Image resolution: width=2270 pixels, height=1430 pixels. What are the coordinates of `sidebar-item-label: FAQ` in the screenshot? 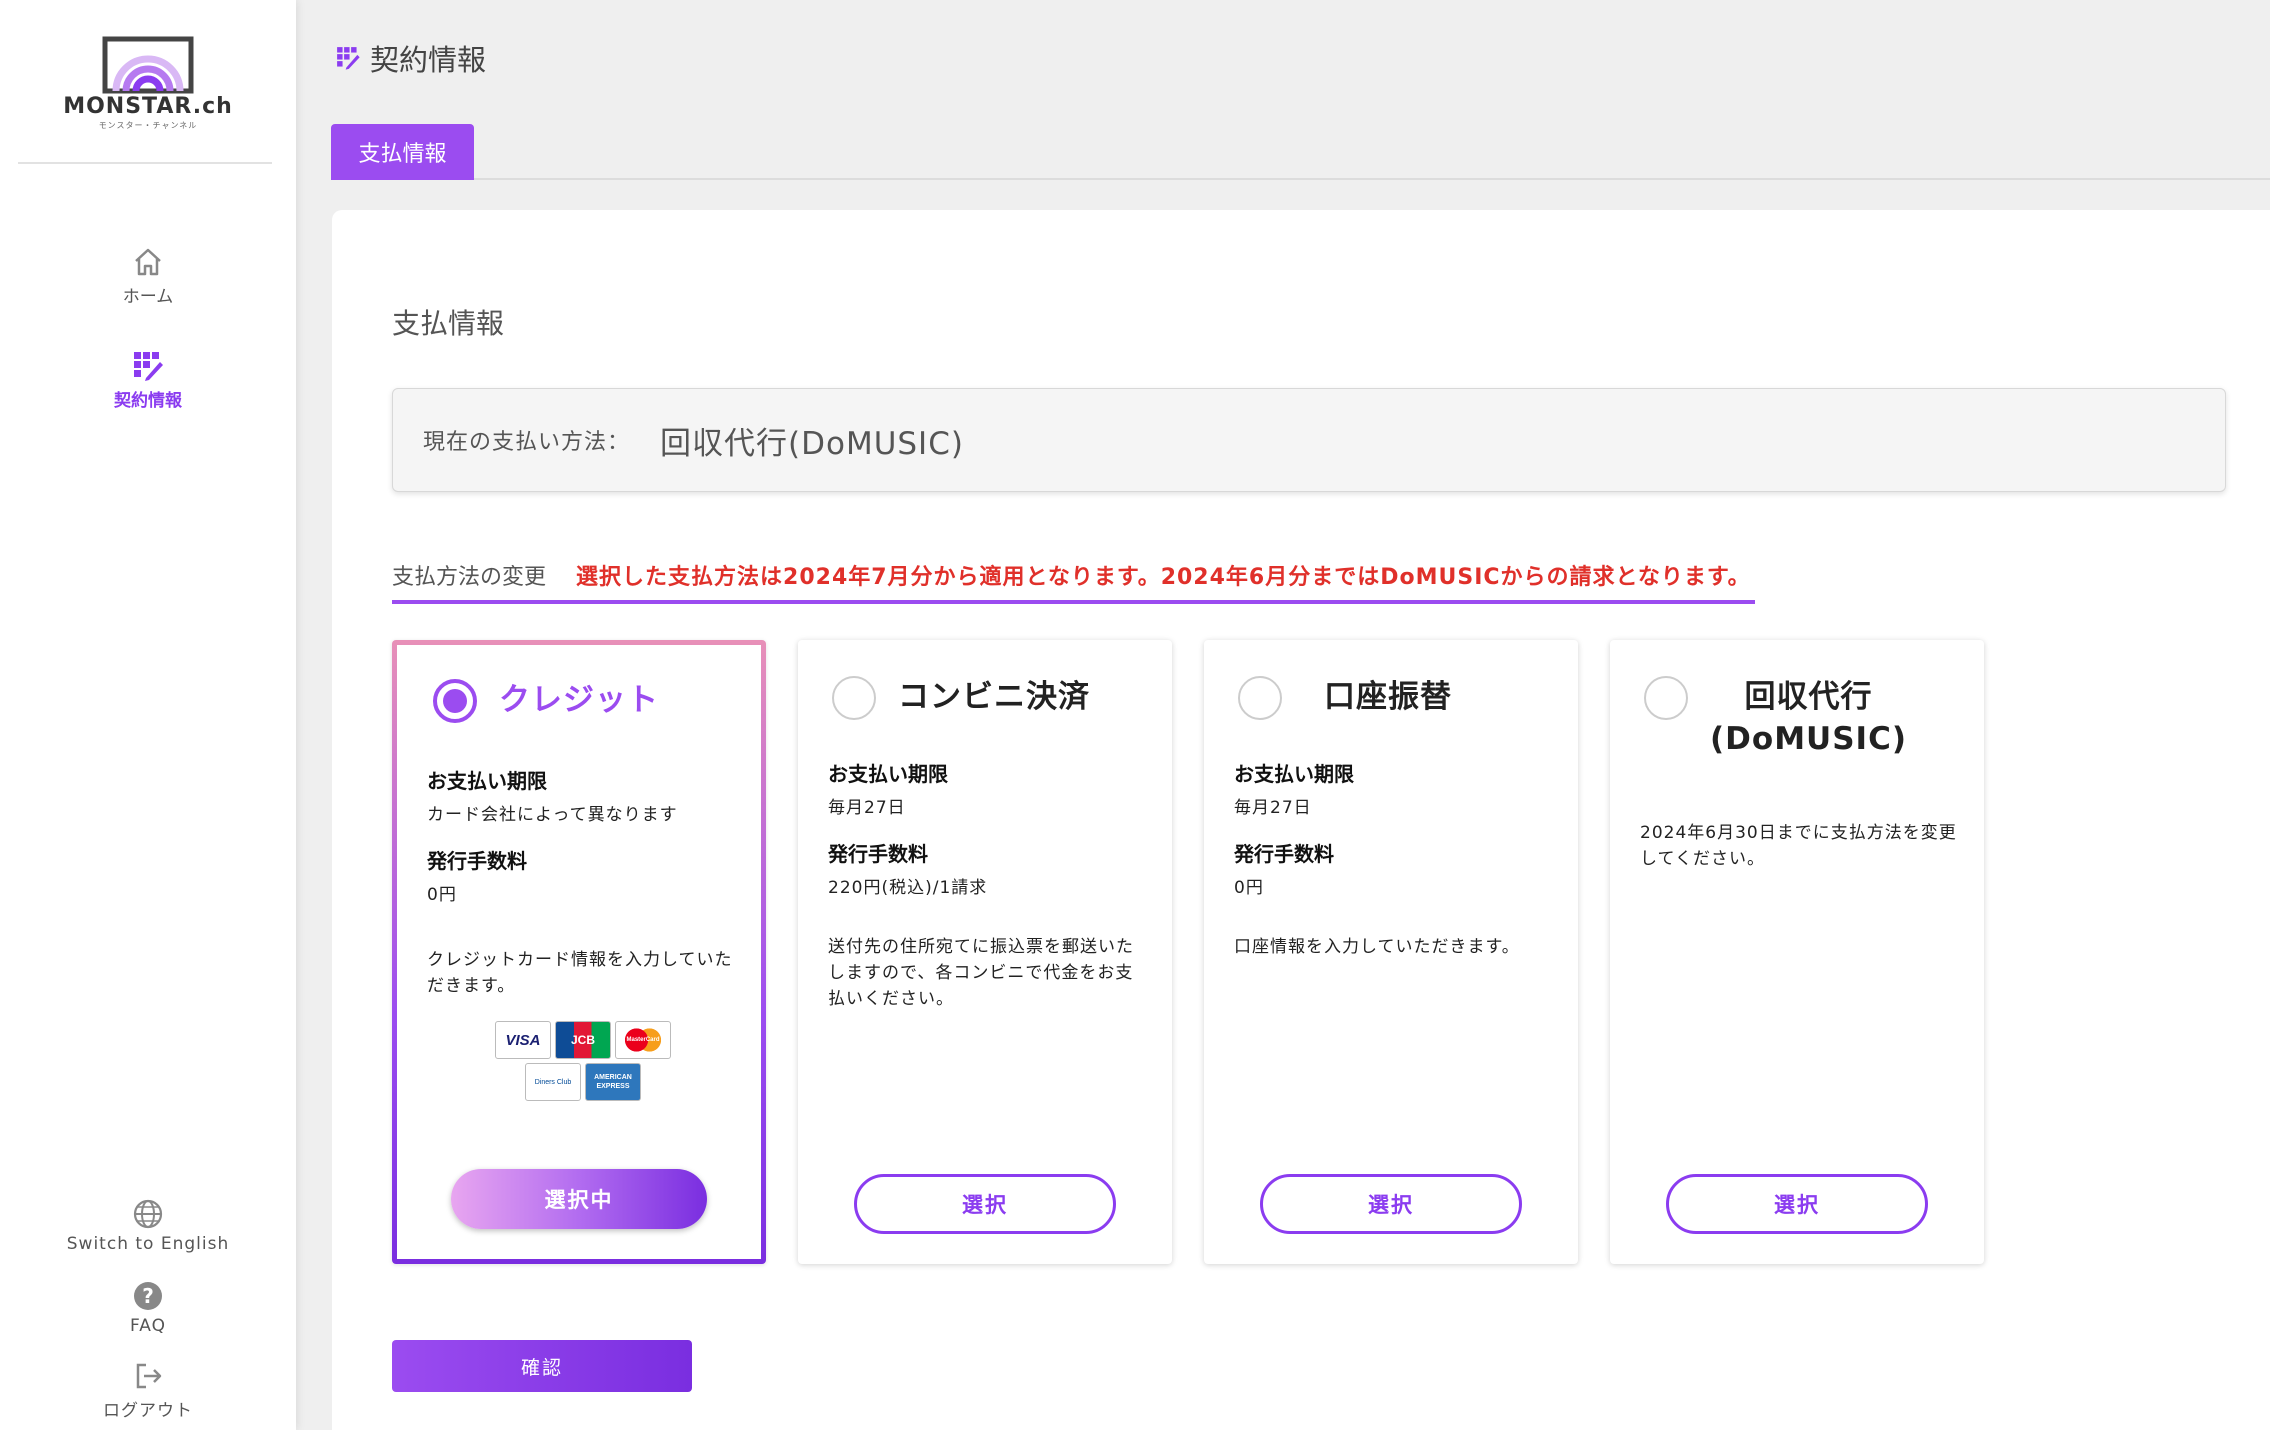 It's located at (148, 1326).